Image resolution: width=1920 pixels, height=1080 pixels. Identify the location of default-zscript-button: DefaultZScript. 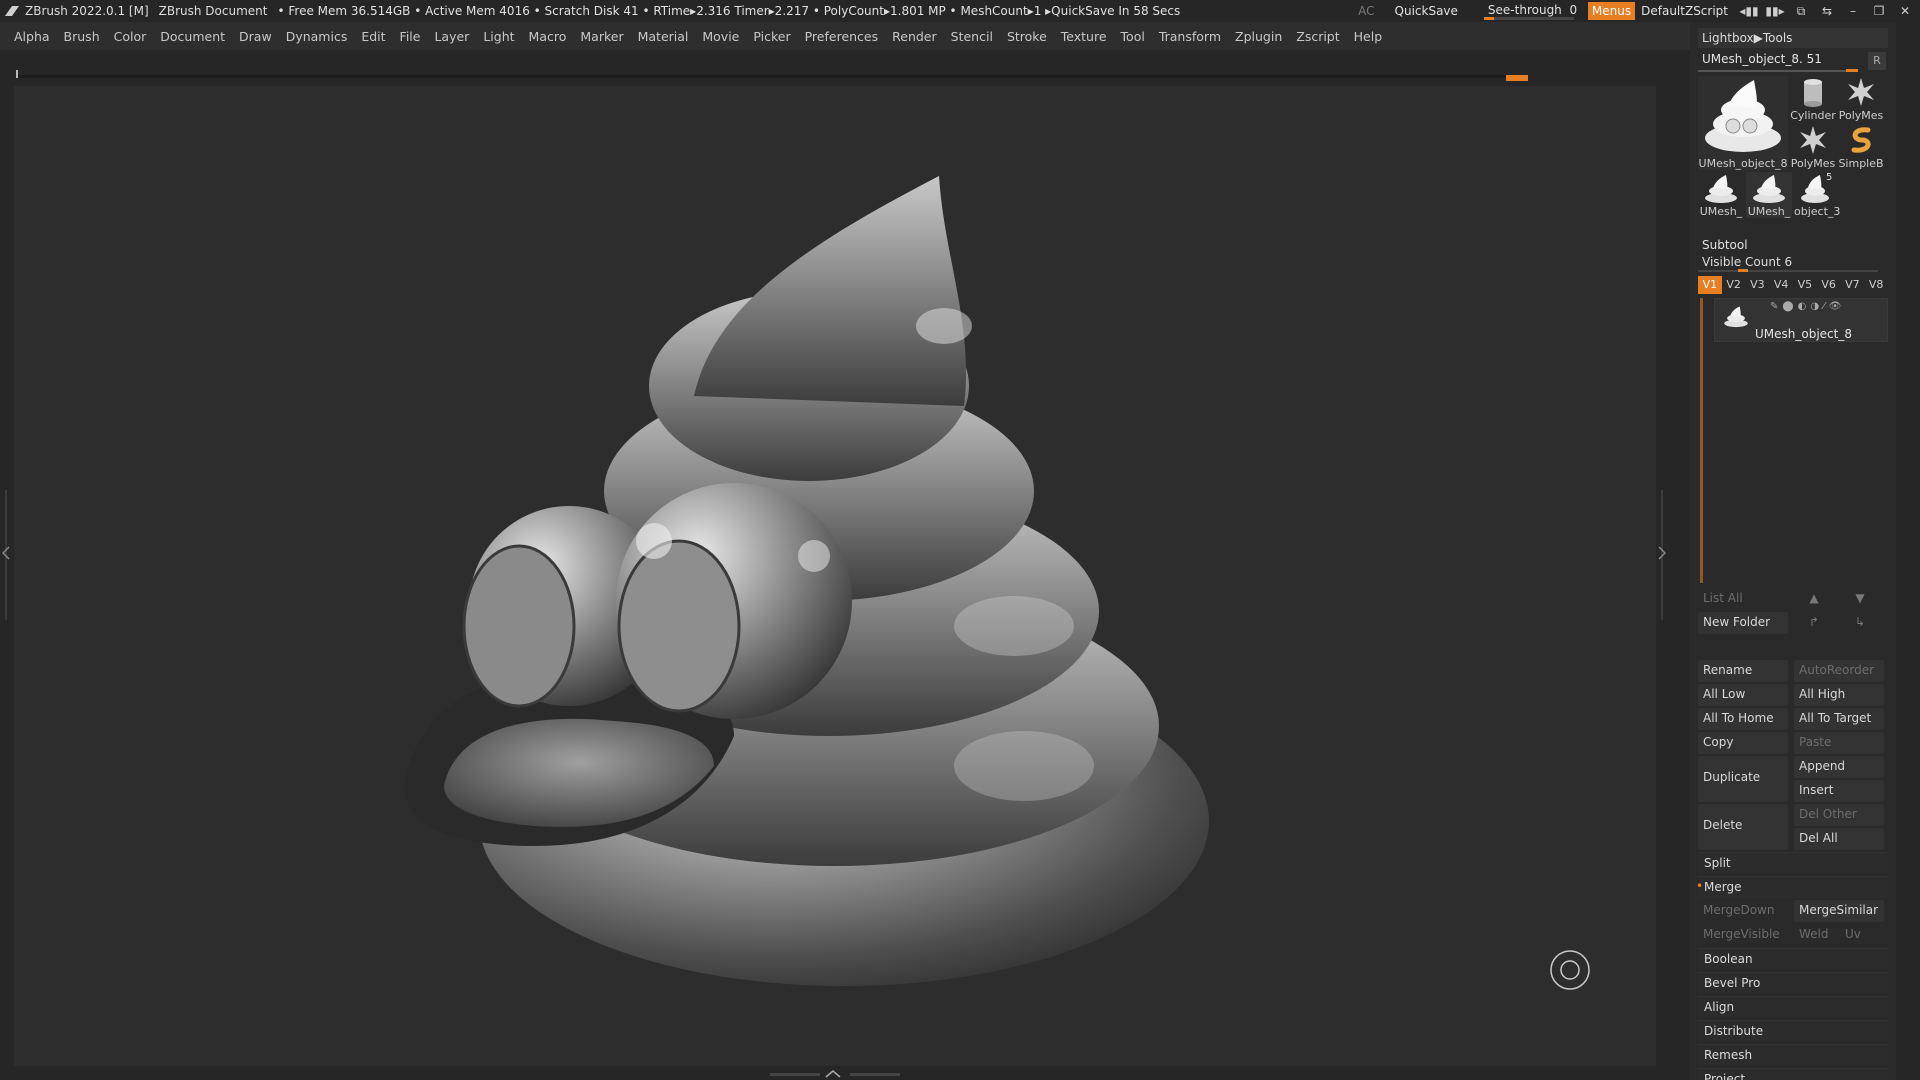
(1684, 11).